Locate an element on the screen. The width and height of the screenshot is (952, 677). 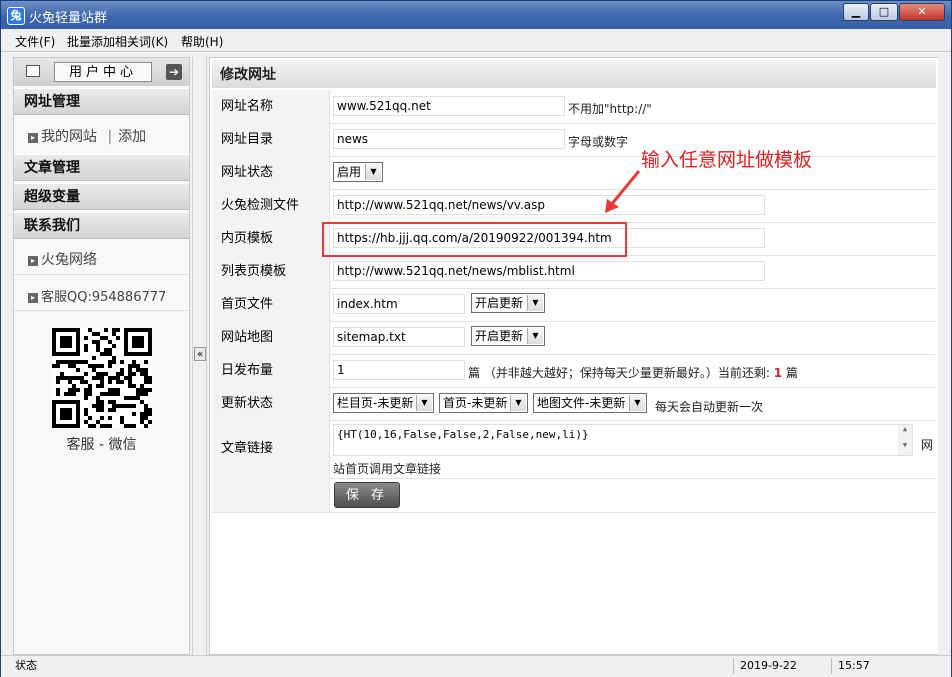
section-contact-us: 联系我们 is located at coordinates (101, 225).